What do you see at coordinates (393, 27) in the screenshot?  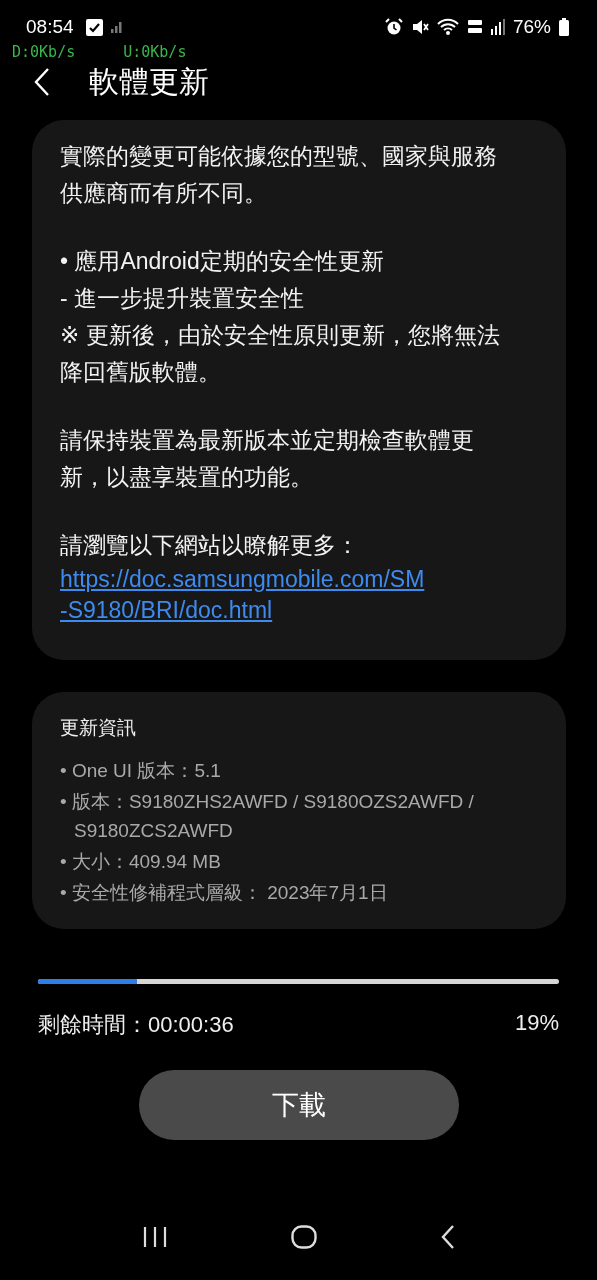 I see `alarm-icon` at bounding box center [393, 27].